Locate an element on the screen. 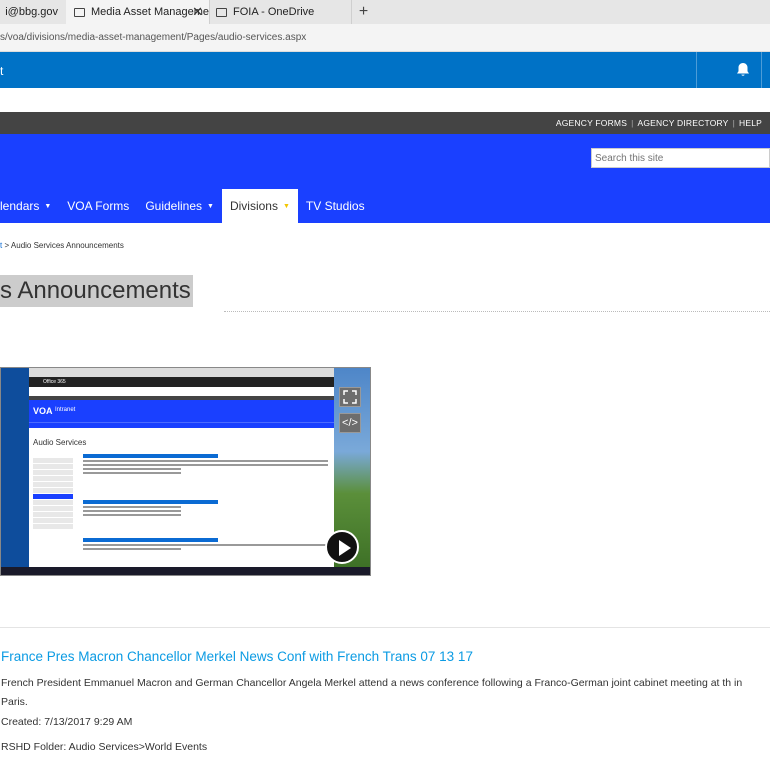  office365-bar: t is located at coordinates (385, 70).